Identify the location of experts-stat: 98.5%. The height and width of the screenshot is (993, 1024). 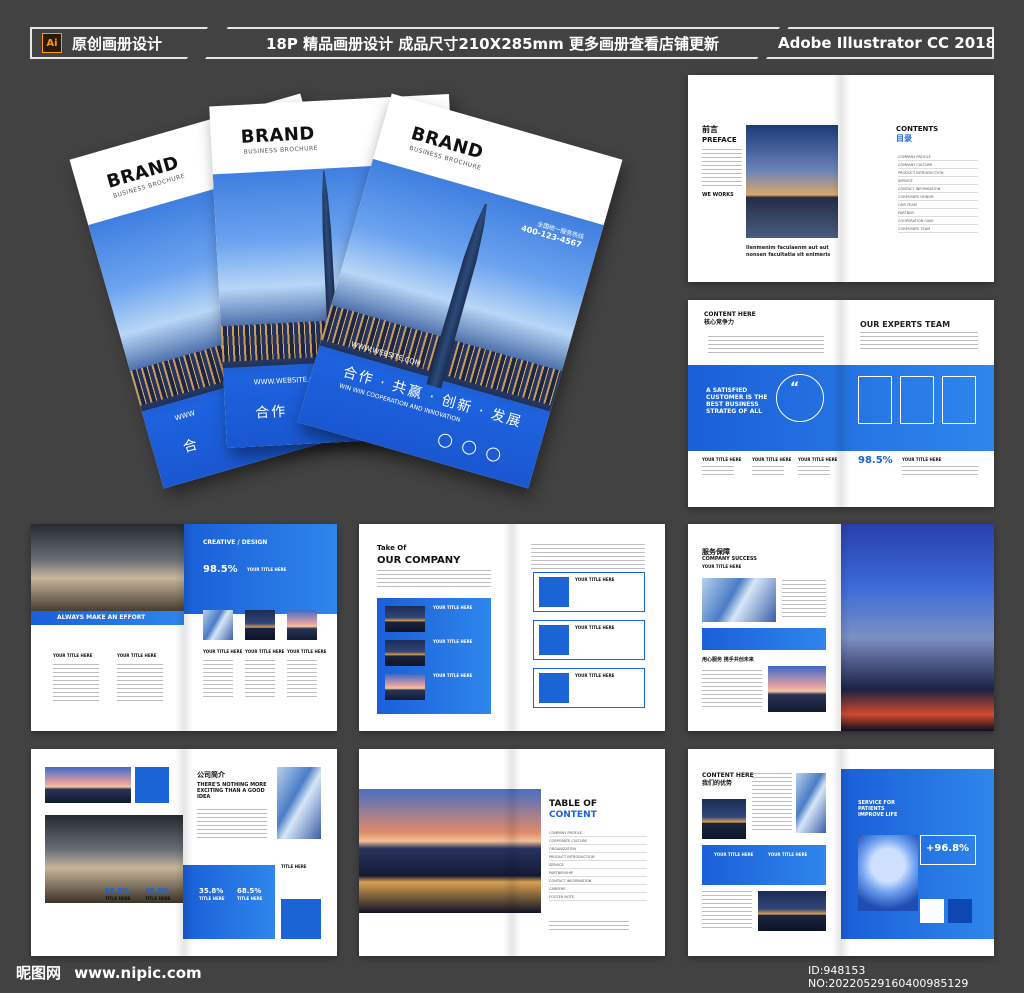
(875, 460).